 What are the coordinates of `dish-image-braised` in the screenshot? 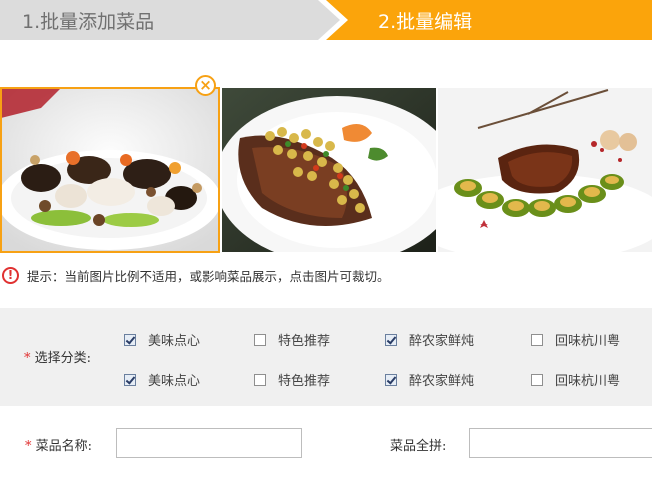 It's located at (329, 170).